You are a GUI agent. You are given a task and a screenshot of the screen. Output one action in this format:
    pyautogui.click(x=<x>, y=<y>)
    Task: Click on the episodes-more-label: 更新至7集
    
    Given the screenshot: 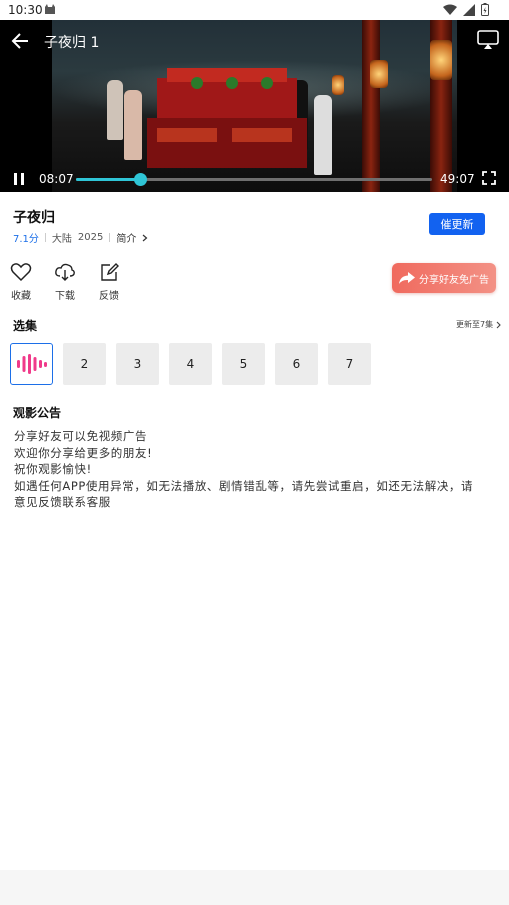 What is the action you would take?
    pyautogui.click(x=475, y=324)
    